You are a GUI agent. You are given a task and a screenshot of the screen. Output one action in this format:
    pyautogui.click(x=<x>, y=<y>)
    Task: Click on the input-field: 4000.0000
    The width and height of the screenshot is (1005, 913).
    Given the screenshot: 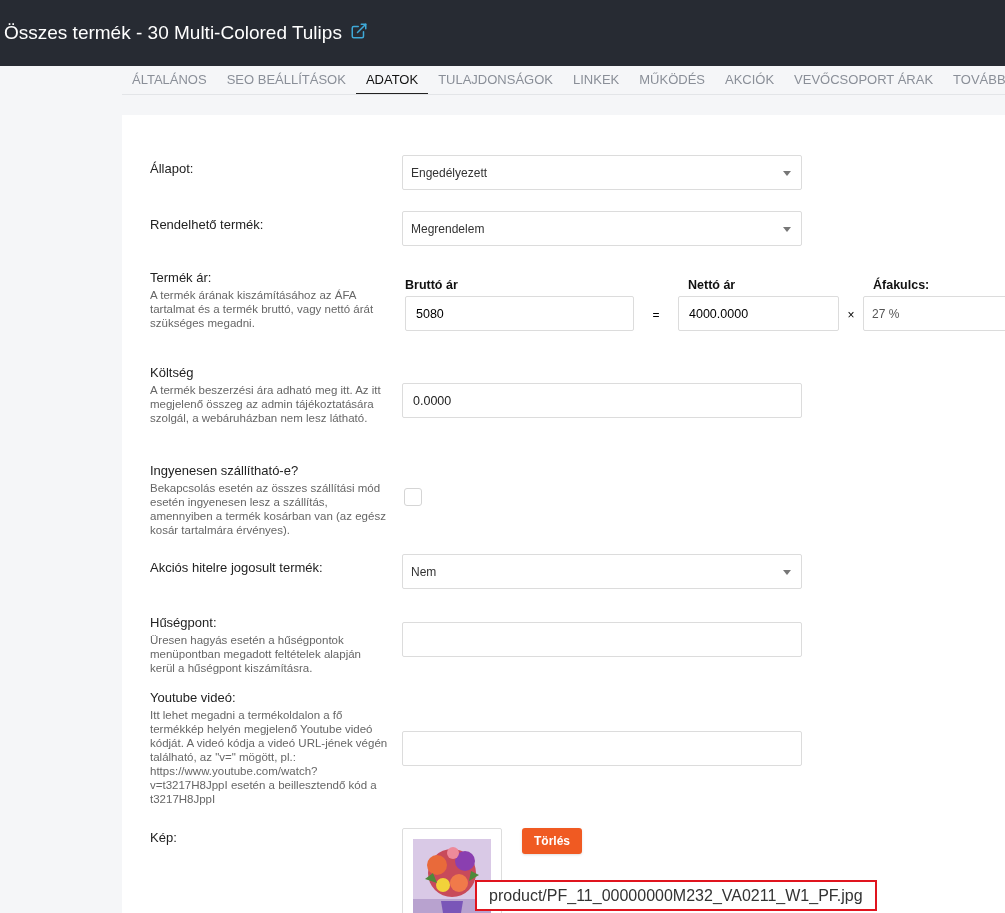 What is the action you would take?
    pyautogui.click(x=758, y=313)
    